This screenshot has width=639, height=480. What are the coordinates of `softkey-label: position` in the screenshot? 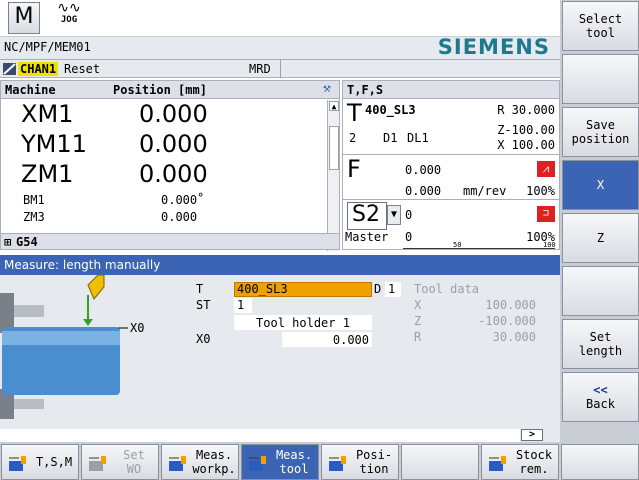 It's located at (600, 139).